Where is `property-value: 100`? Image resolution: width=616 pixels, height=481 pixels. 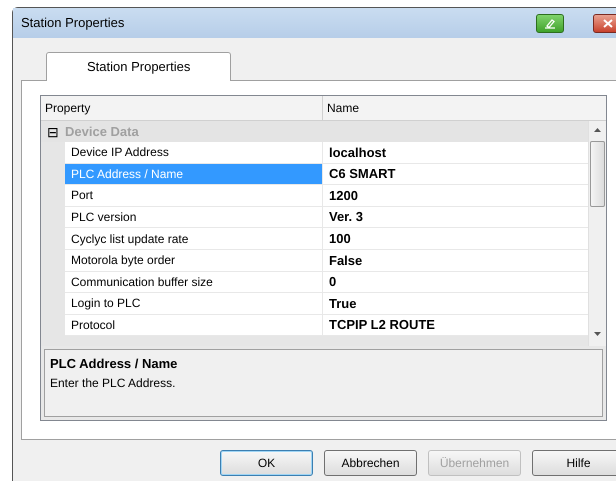
property-value: 100 is located at coordinates (455, 239).